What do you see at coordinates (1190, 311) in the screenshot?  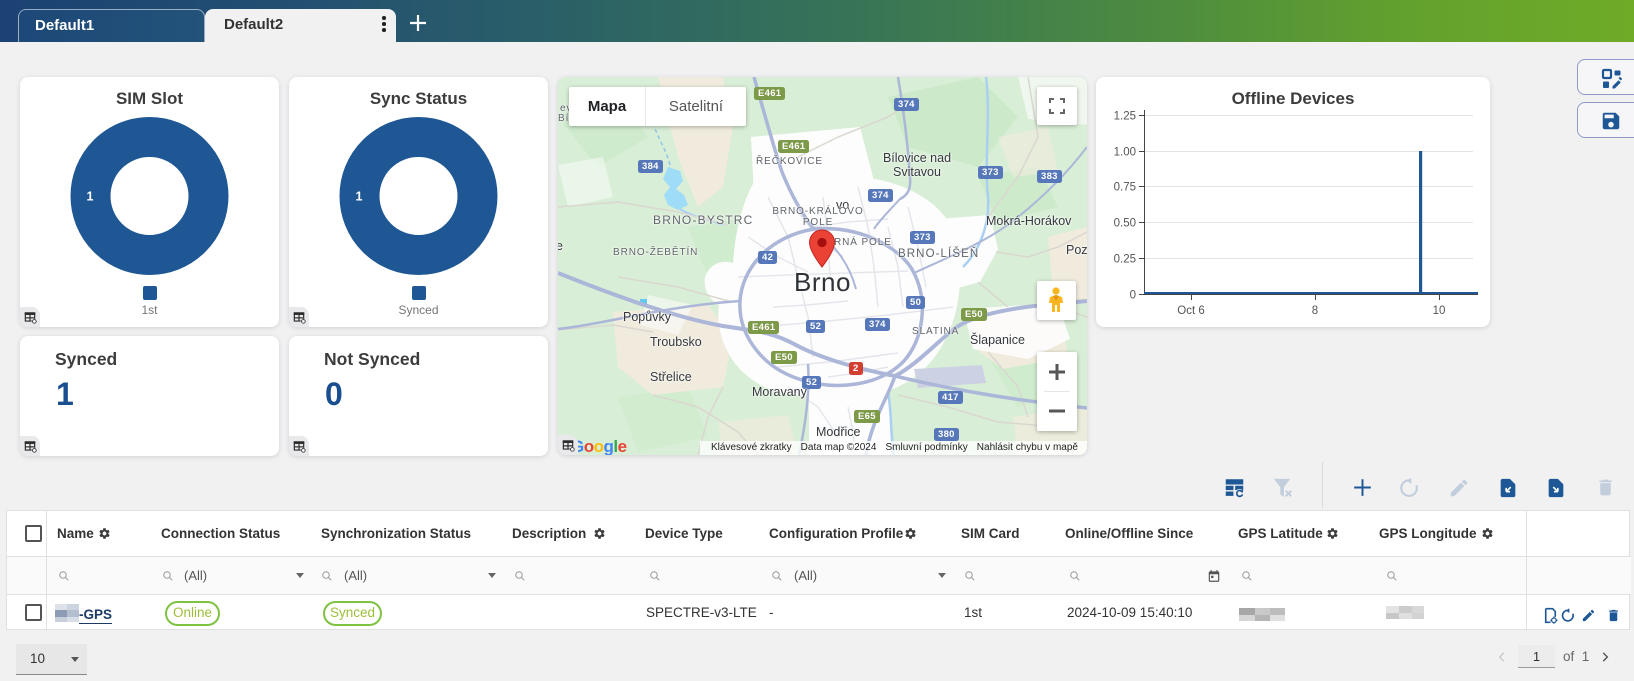 I see `svg-text: Oct 6` at bounding box center [1190, 311].